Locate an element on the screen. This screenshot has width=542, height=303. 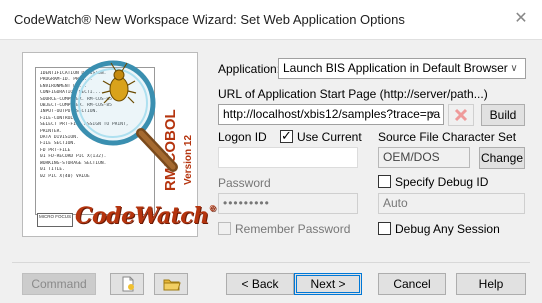
next-button: Next > is located at coordinates (328, 284).